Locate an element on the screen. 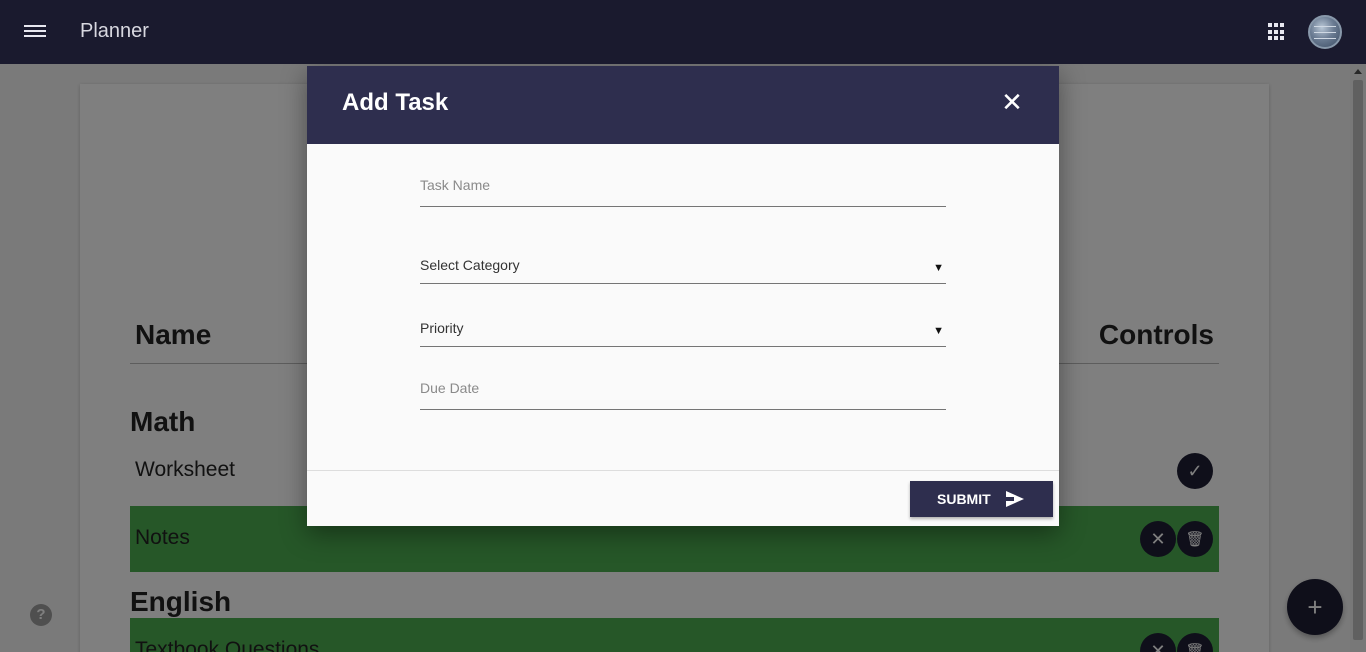 This screenshot has height=652, width=1366. task-name-field is located at coordinates (683, 185).